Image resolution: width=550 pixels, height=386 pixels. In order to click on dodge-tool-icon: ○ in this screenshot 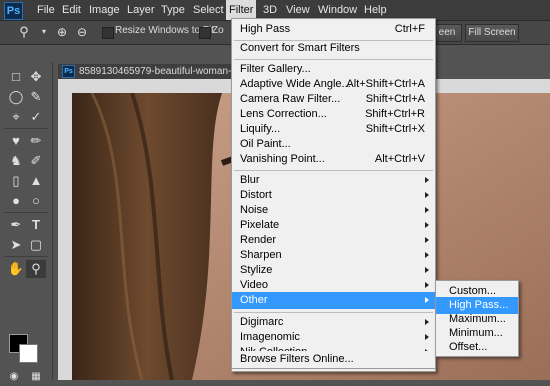, I will do `click(36, 201)`.